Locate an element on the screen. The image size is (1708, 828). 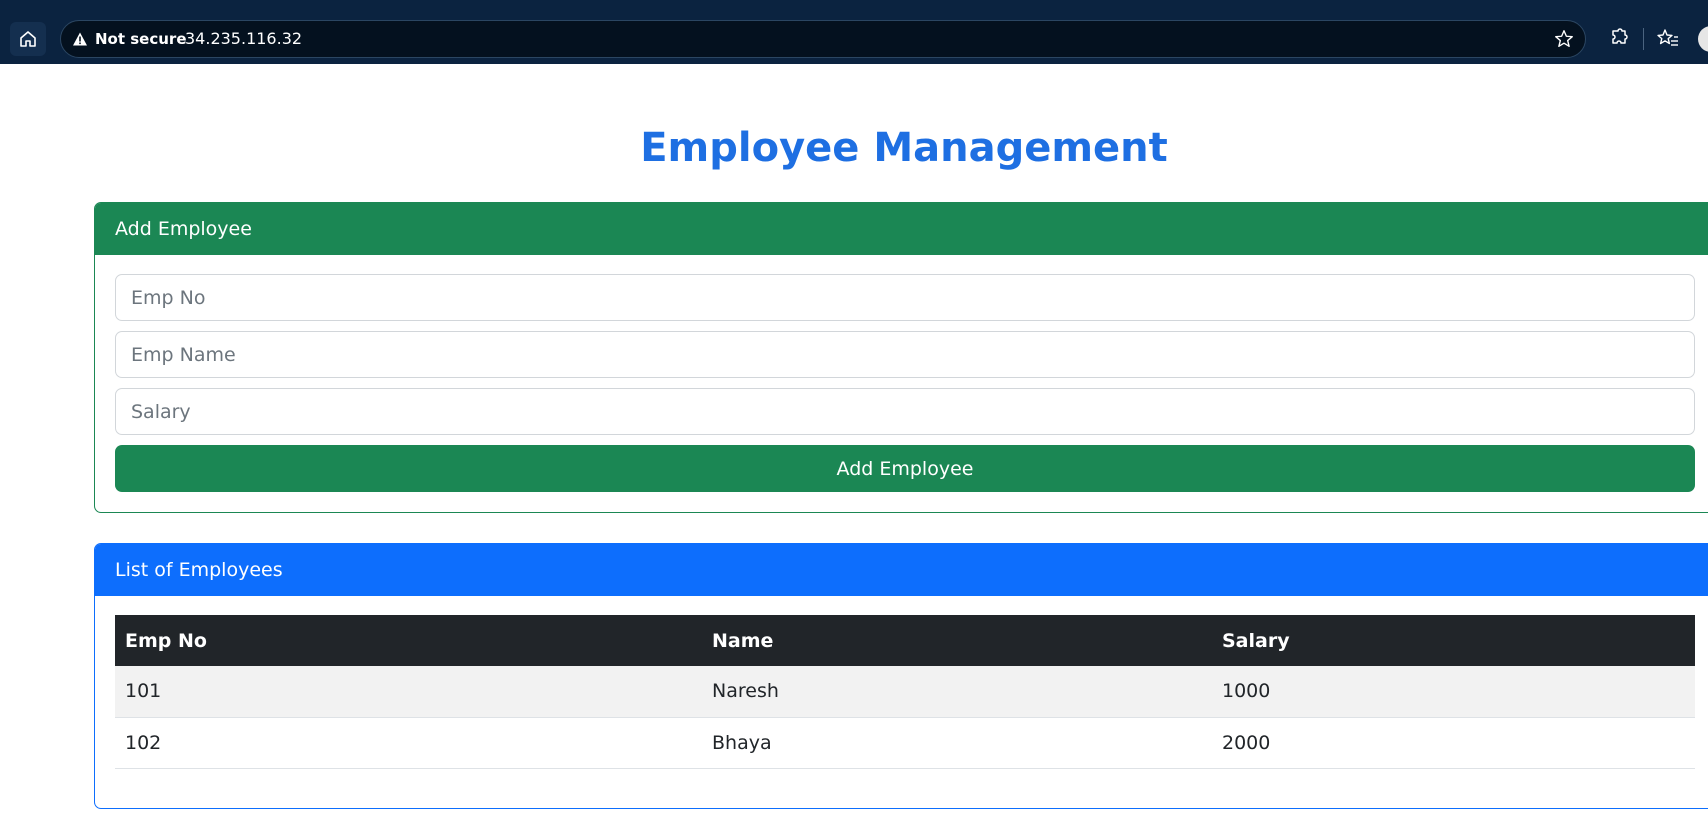
column-header-emp-no: Emp No is located at coordinates (408, 640).